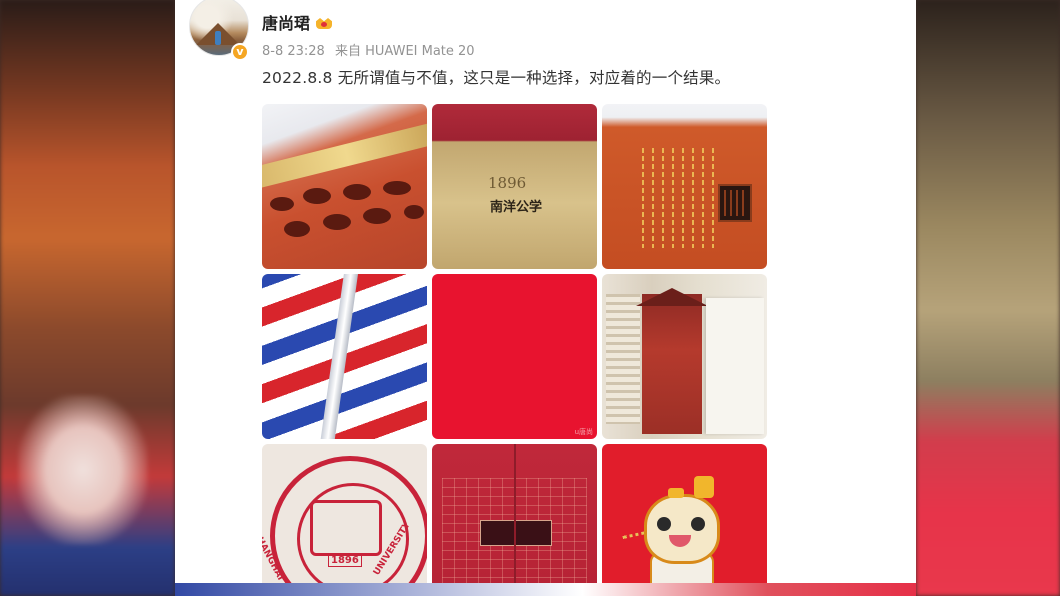 The width and height of the screenshot is (1060, 596). What do you see at coordinates (988, 298) in the screenshot?
I see `background-right` at bounding box center [988, 298].